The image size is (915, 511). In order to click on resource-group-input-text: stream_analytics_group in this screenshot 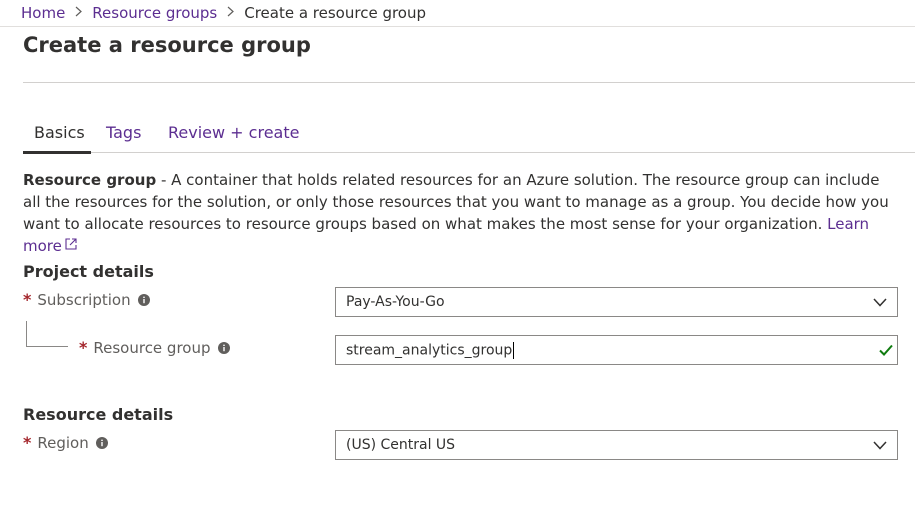, I will do `click(429, 350)`.